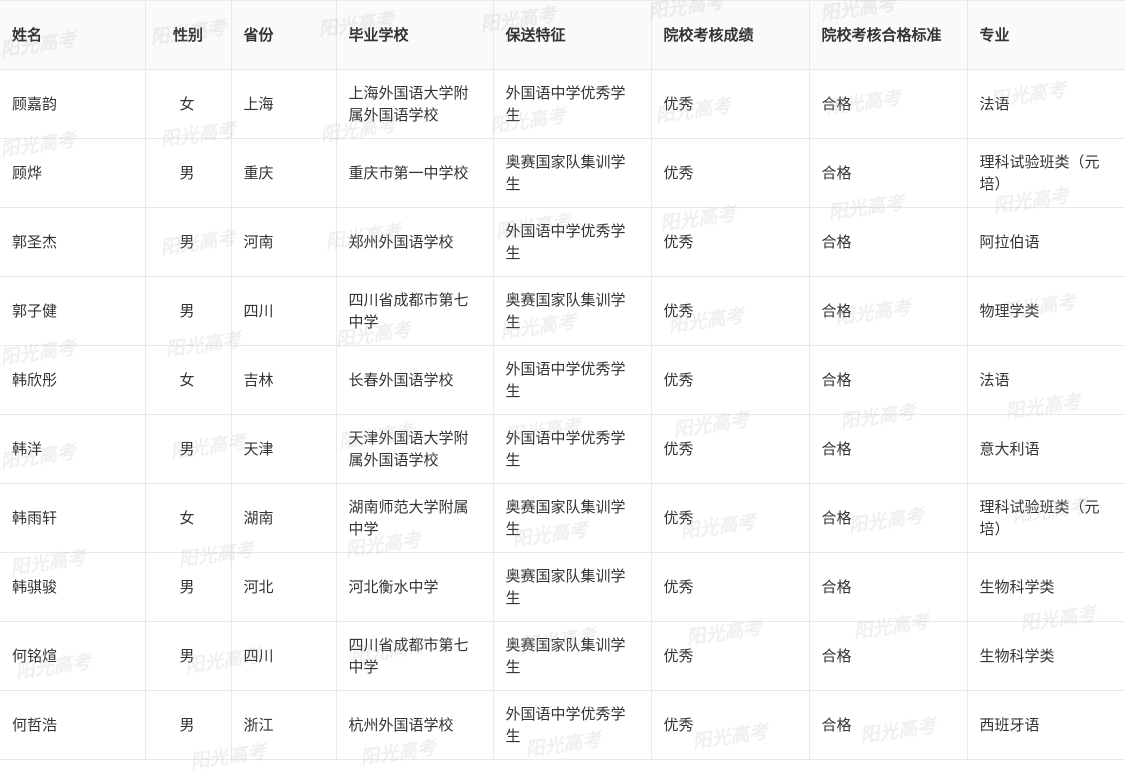  I want to click on header-name: 姓名, so click(73, 35).